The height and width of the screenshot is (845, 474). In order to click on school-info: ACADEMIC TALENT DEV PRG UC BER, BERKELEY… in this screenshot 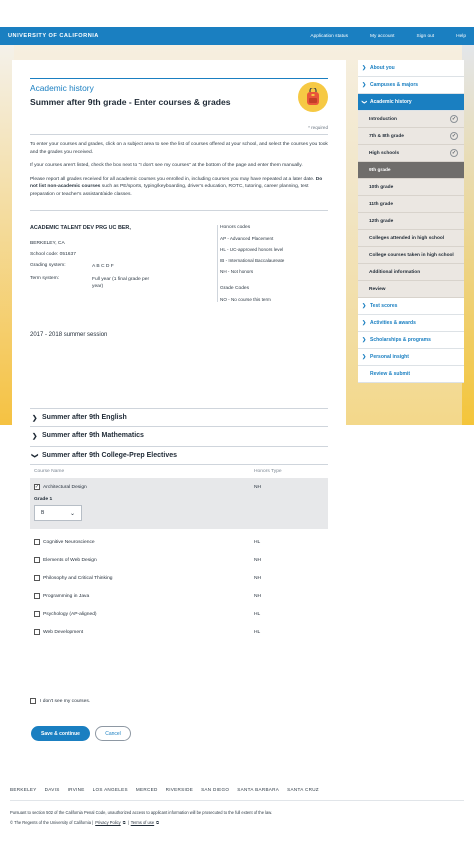, I will do `click(179, 255)`.